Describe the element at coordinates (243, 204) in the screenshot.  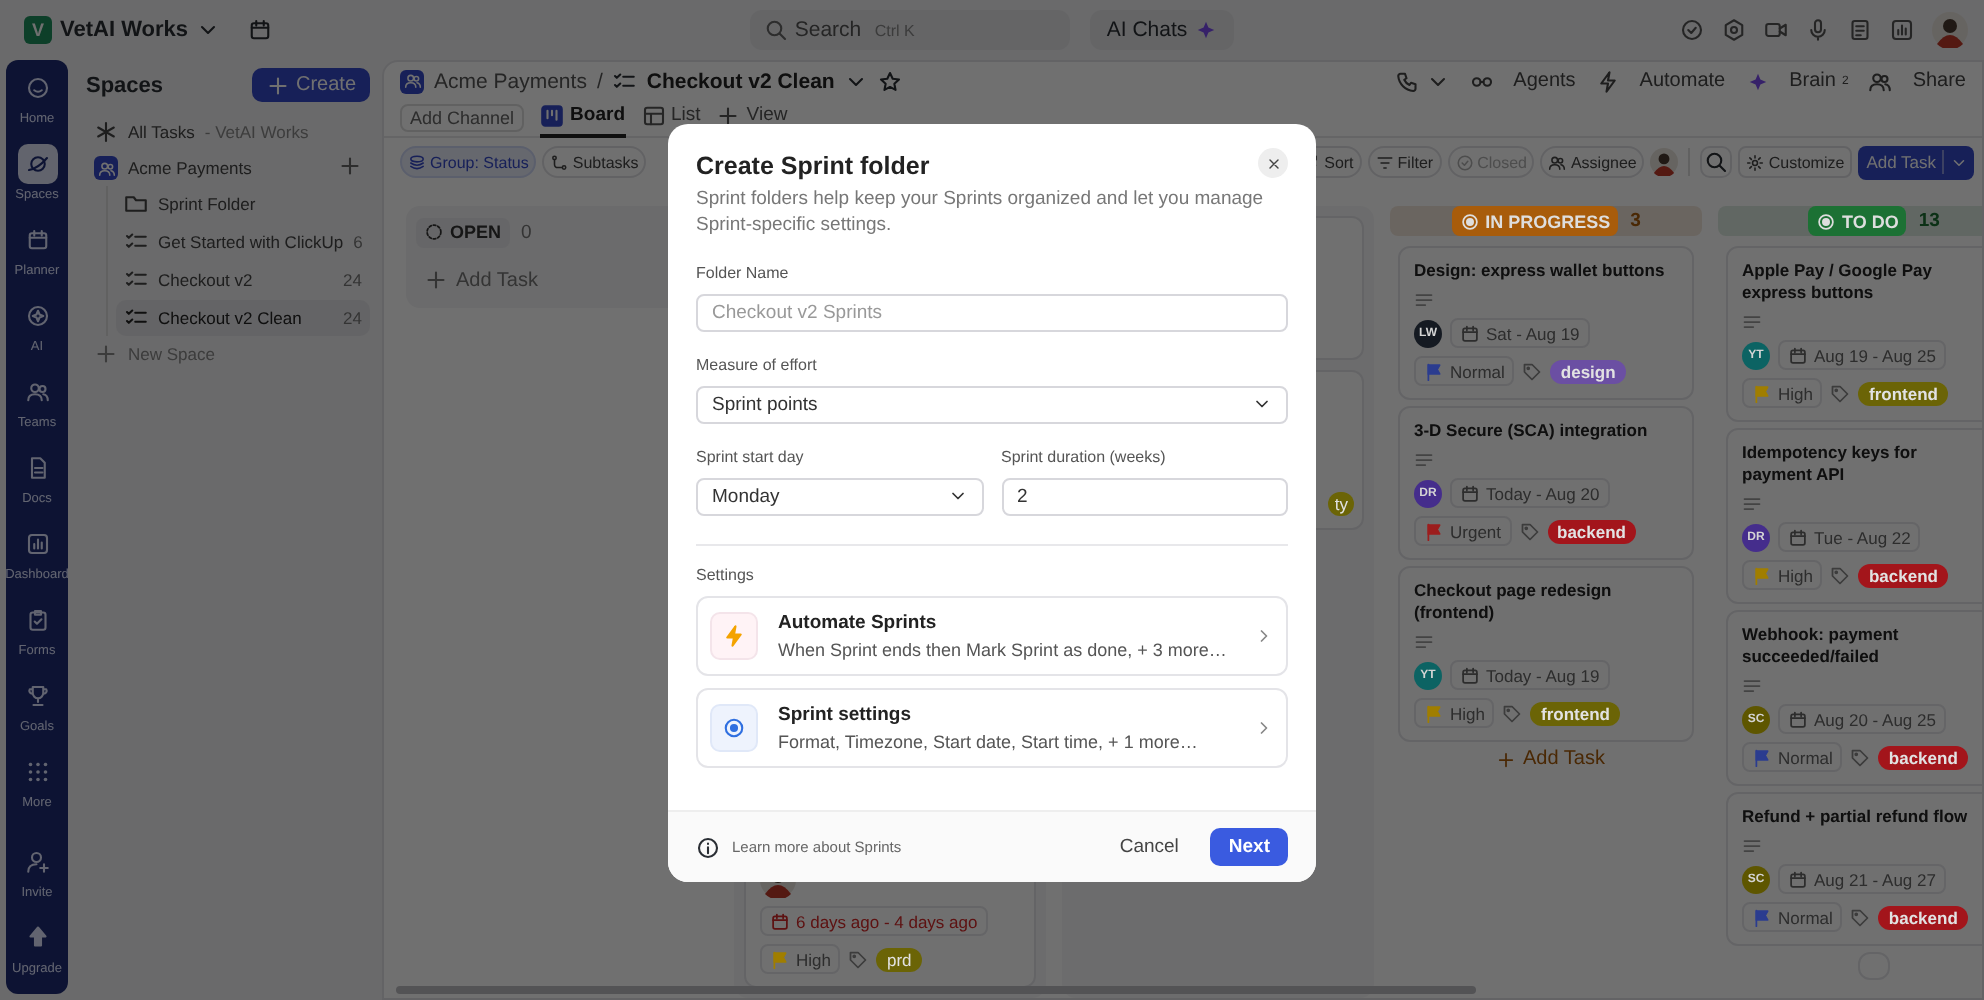
I see `sidebar-item: Sprint Folder` at that location.